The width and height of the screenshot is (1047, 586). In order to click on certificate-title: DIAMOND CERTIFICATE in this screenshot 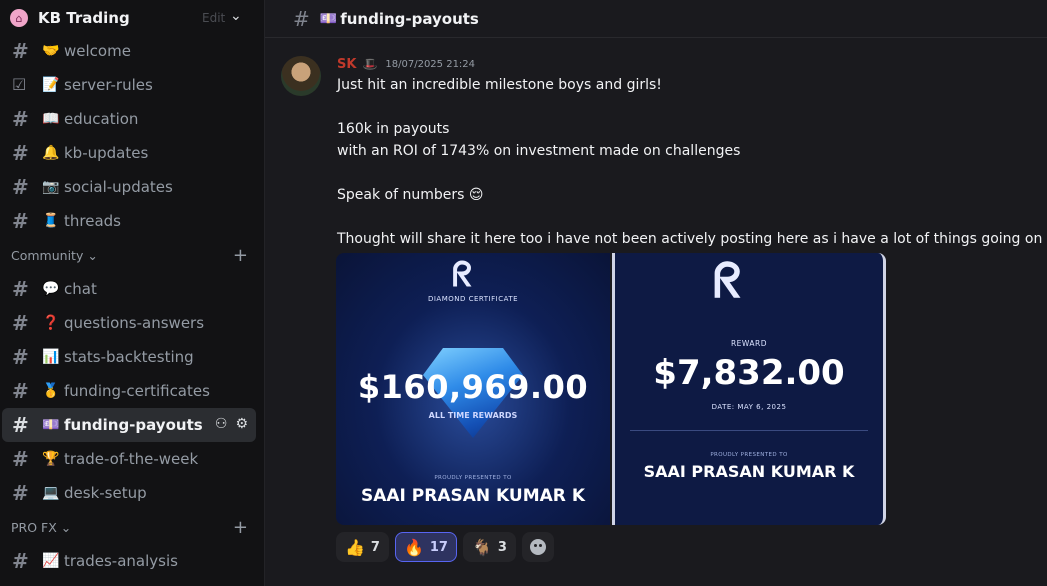, I will do `click(473, 299)`.